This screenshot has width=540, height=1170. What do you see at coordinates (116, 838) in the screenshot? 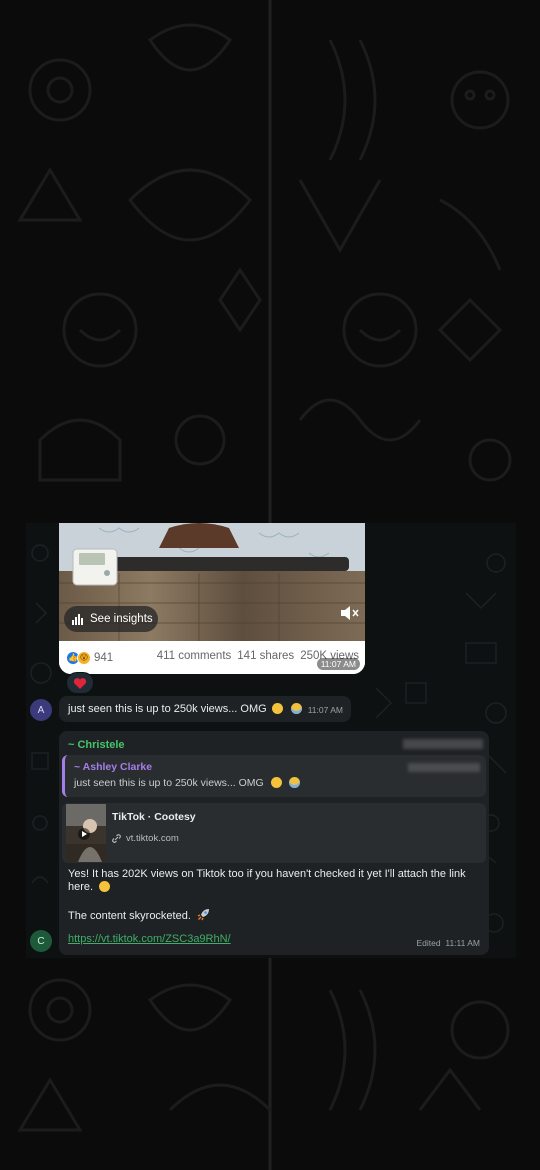
I see `link-icon` at bounding box center [116, 838].